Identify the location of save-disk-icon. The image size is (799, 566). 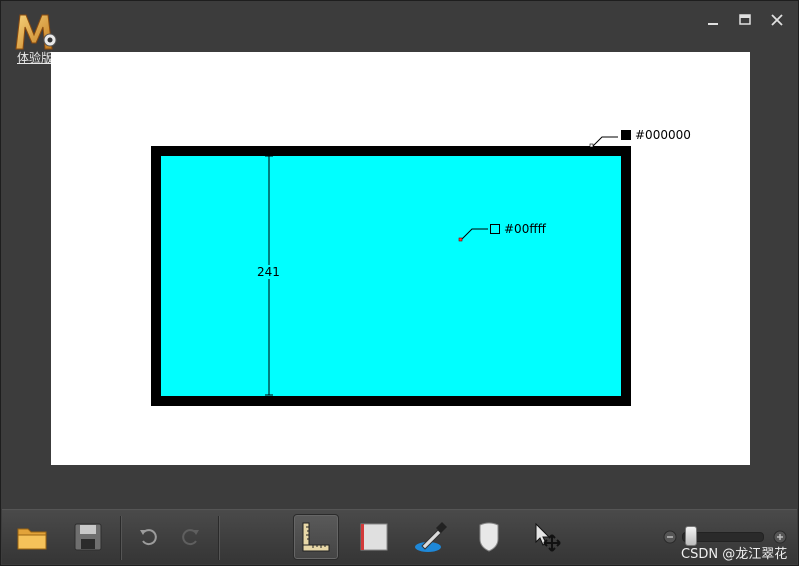
(88, 537).